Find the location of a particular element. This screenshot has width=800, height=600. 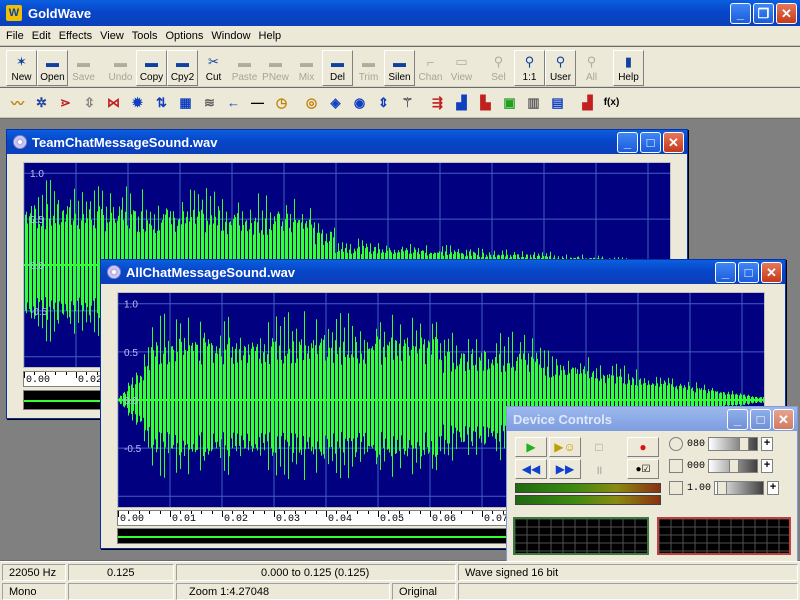

stereo-icon: ⇕ is located at coordinates (383, 103).